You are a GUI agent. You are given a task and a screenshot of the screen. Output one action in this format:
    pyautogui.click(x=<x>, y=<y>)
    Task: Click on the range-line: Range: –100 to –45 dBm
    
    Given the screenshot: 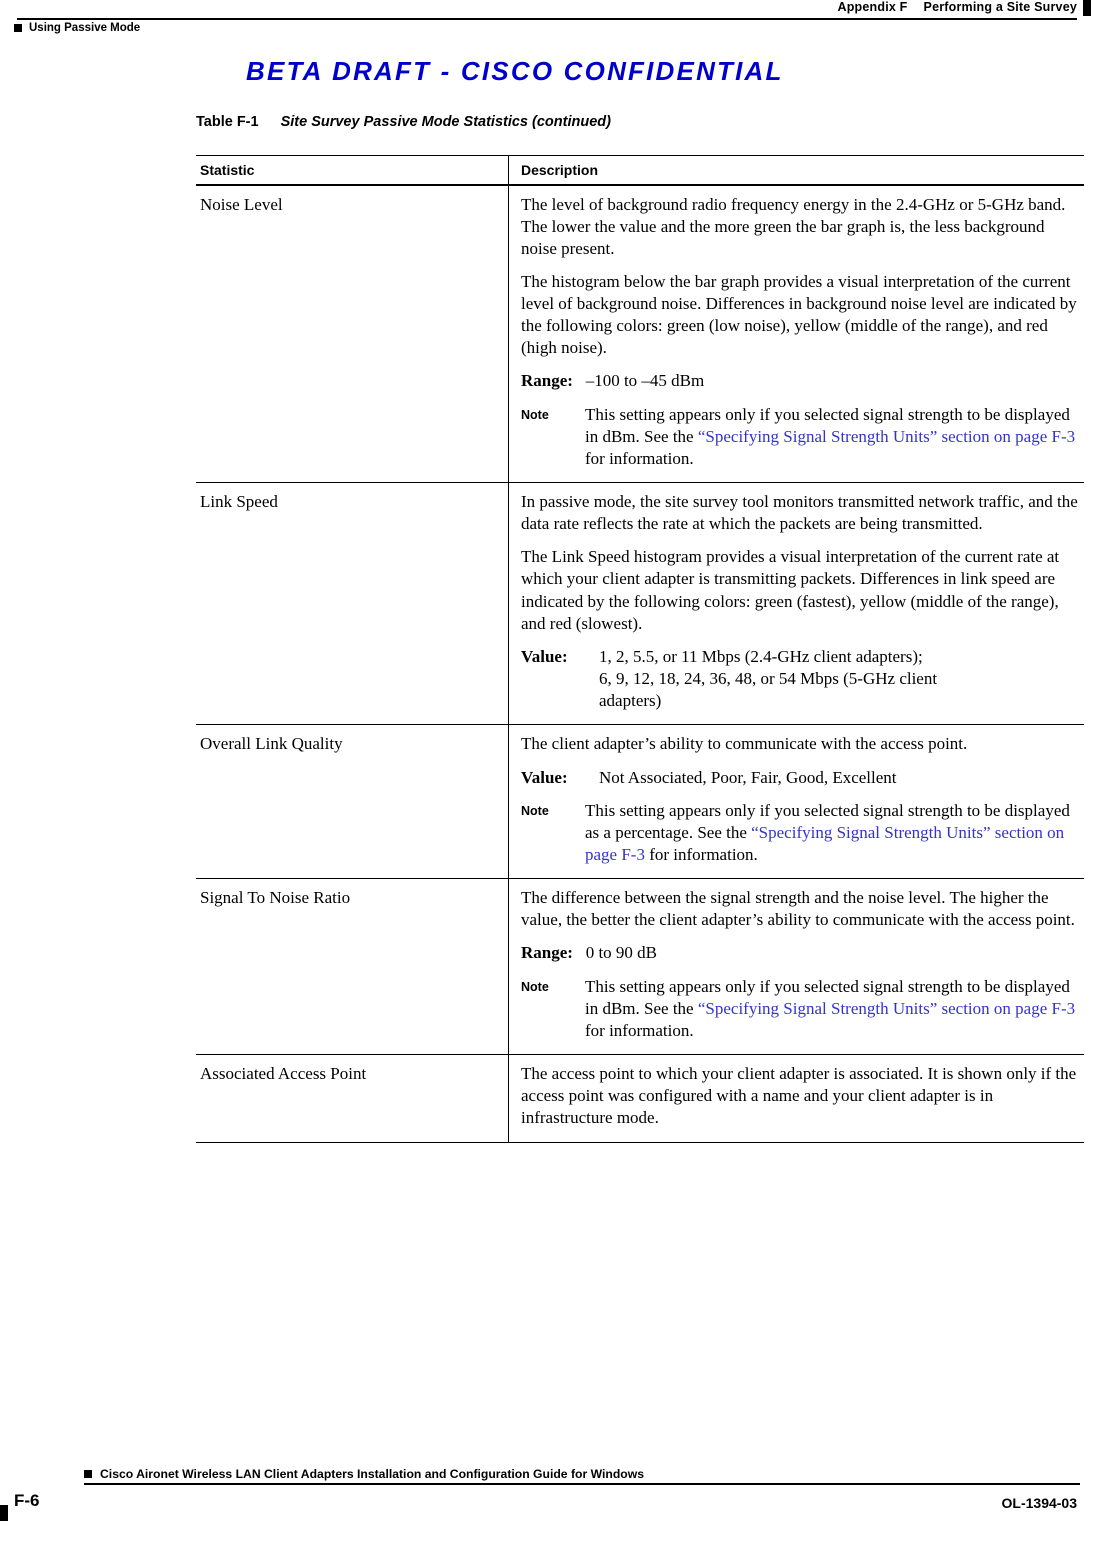 What is the action you would take?
    pyautogui.click(x=799, y=381)
    